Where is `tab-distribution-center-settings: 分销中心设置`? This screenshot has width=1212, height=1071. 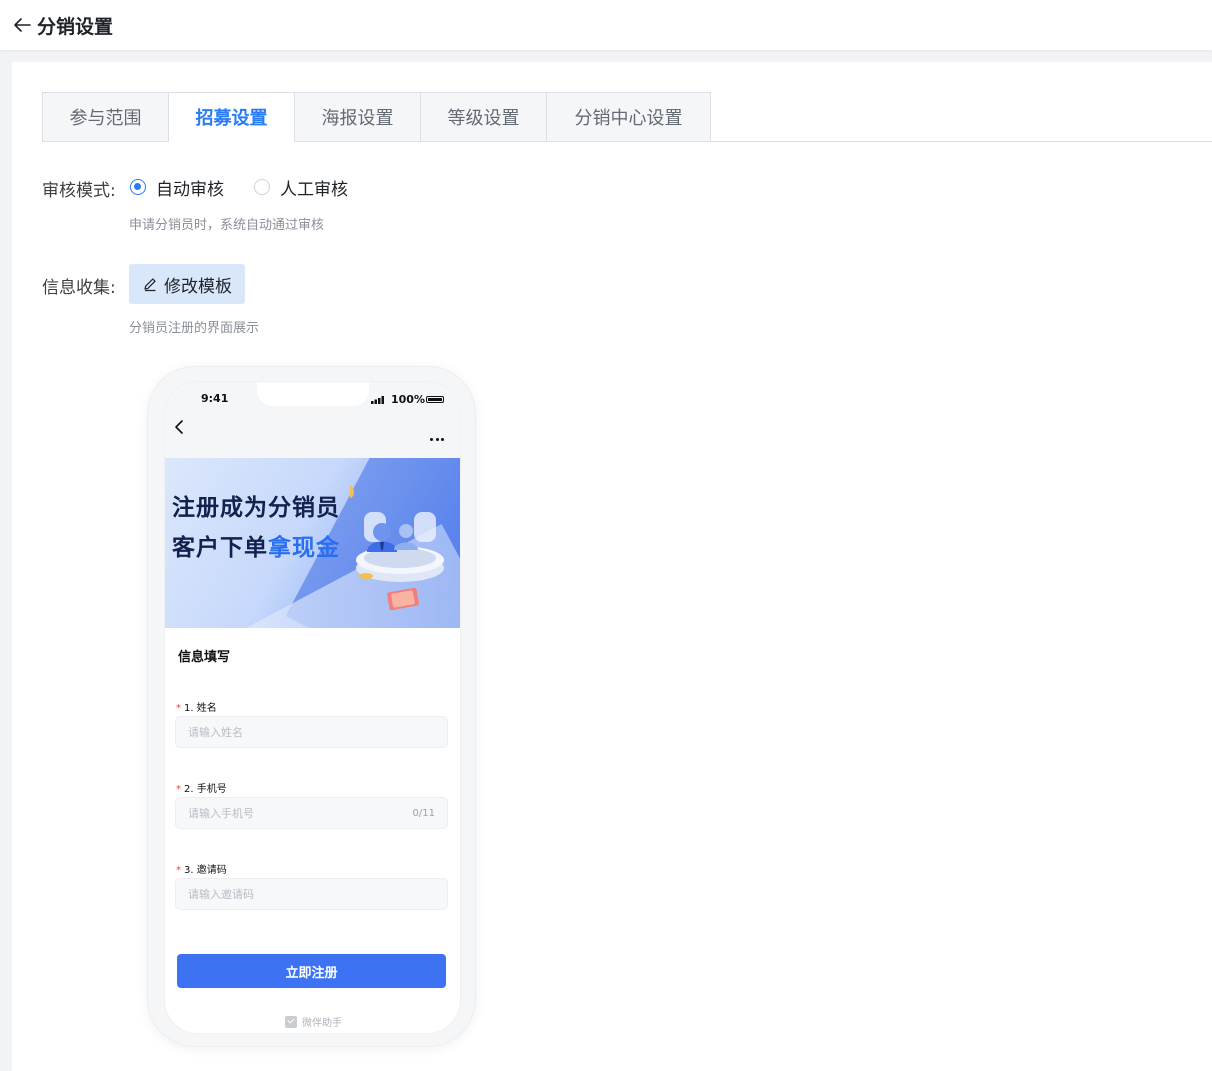 tab-distribution-center-settings: 分销中心设置 is located at coordinates (629, 117).